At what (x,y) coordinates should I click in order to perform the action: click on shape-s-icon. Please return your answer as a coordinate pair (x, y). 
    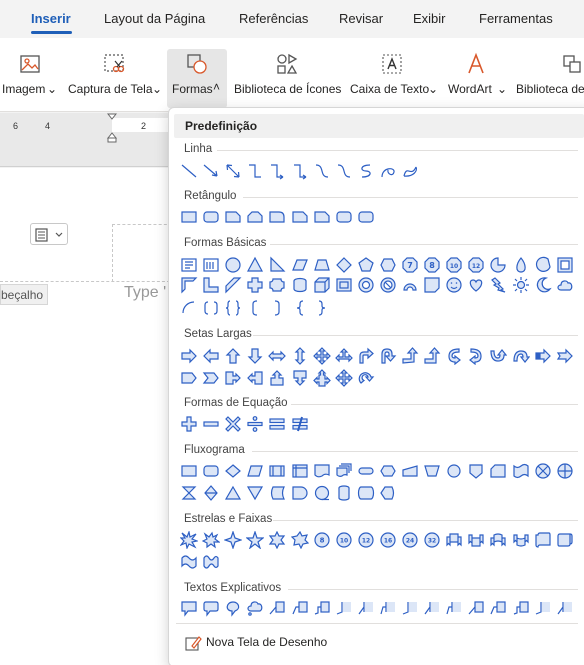
    Looking at the image, I should click on (366, 171).